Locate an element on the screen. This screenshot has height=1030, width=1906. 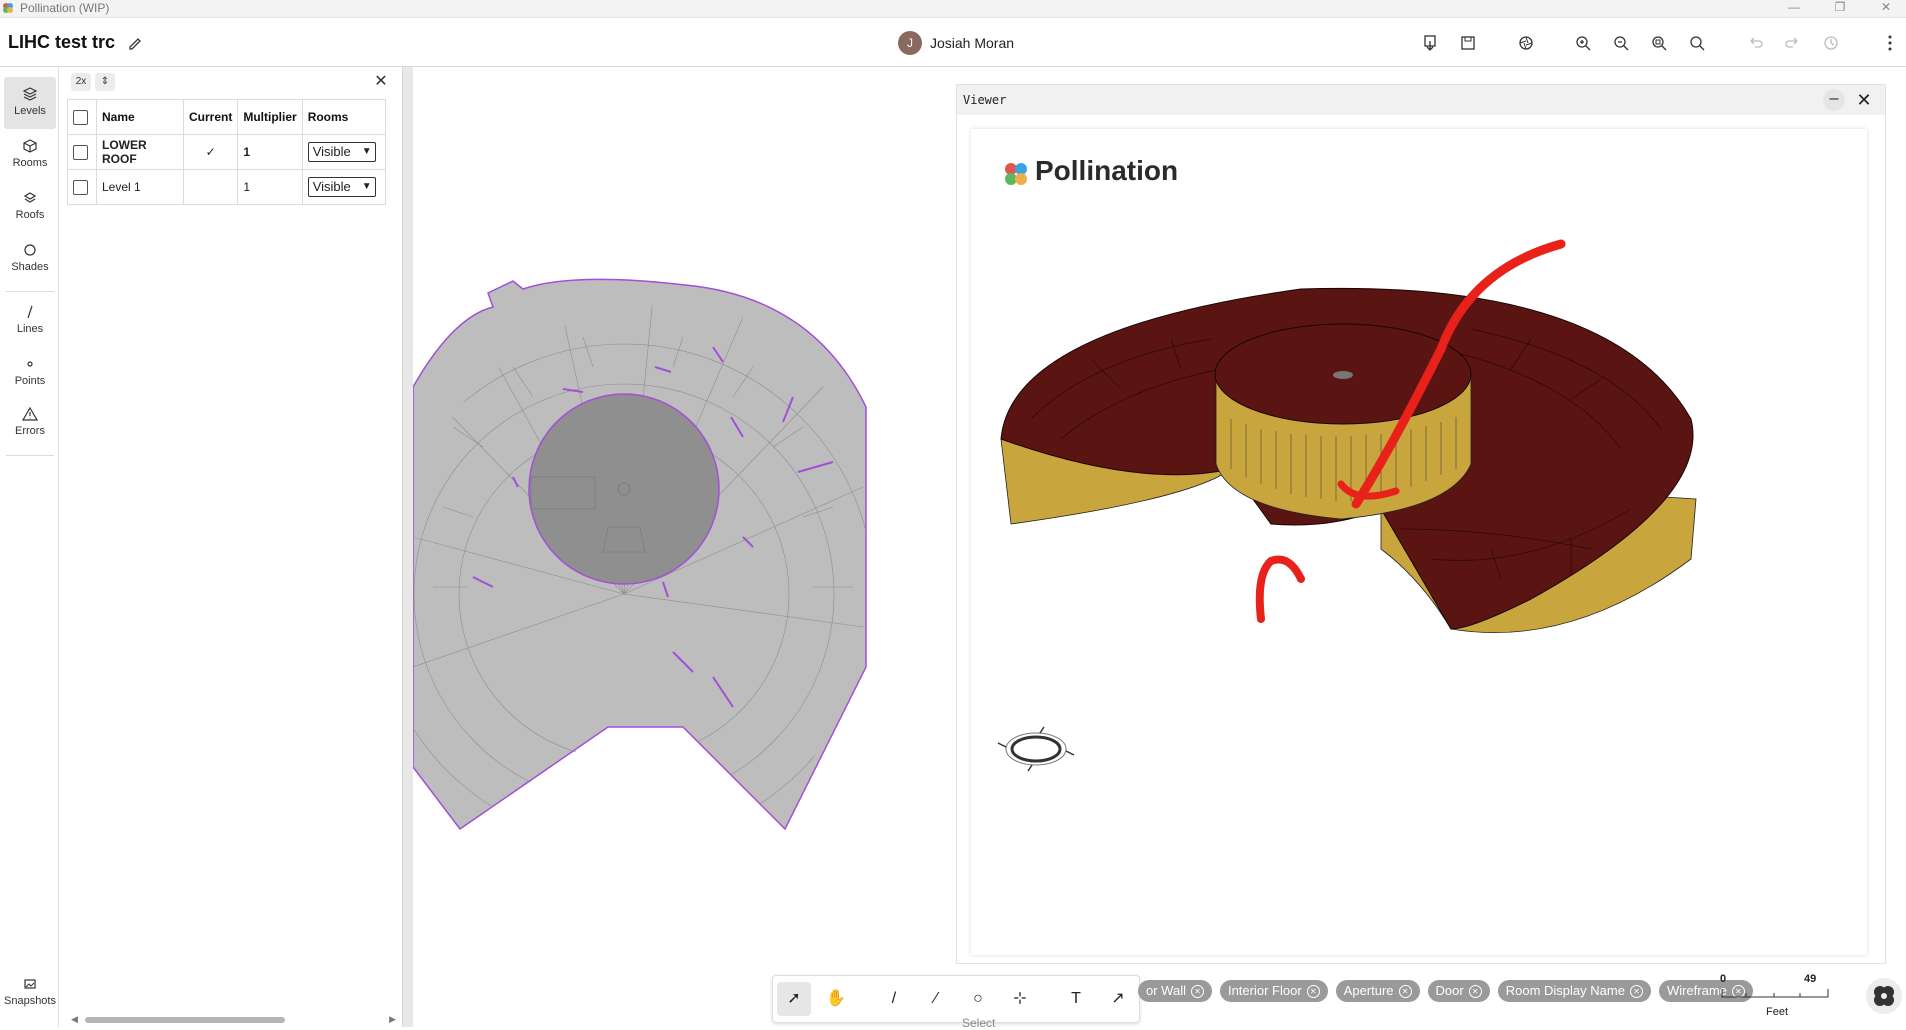
chip-door: Door ✕ is located at coordinates (1458, 991).